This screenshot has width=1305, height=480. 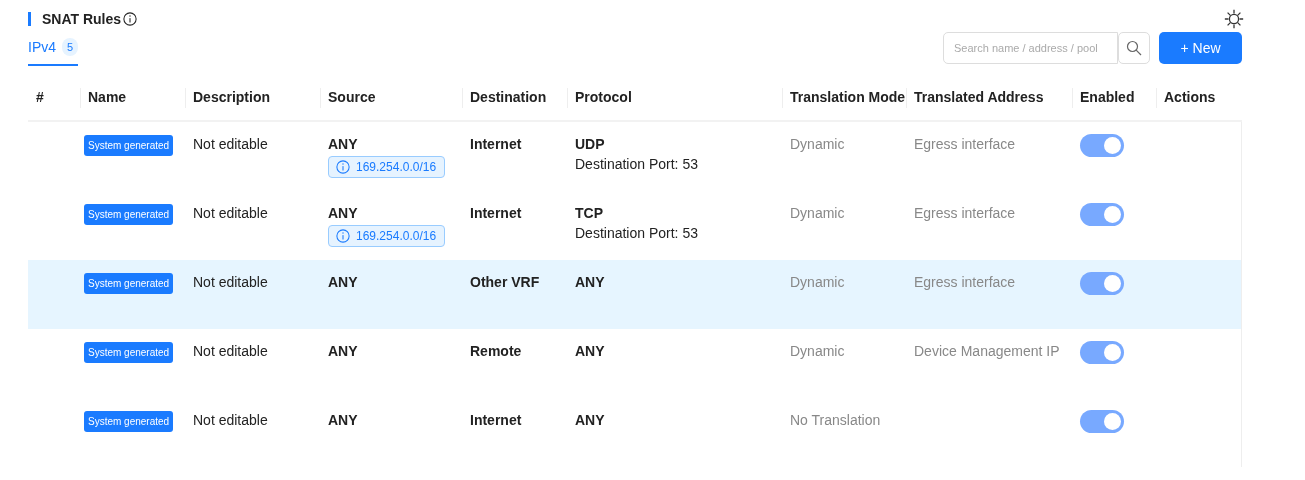 I want to click on column-header: Name, so click(x=107, y=97).